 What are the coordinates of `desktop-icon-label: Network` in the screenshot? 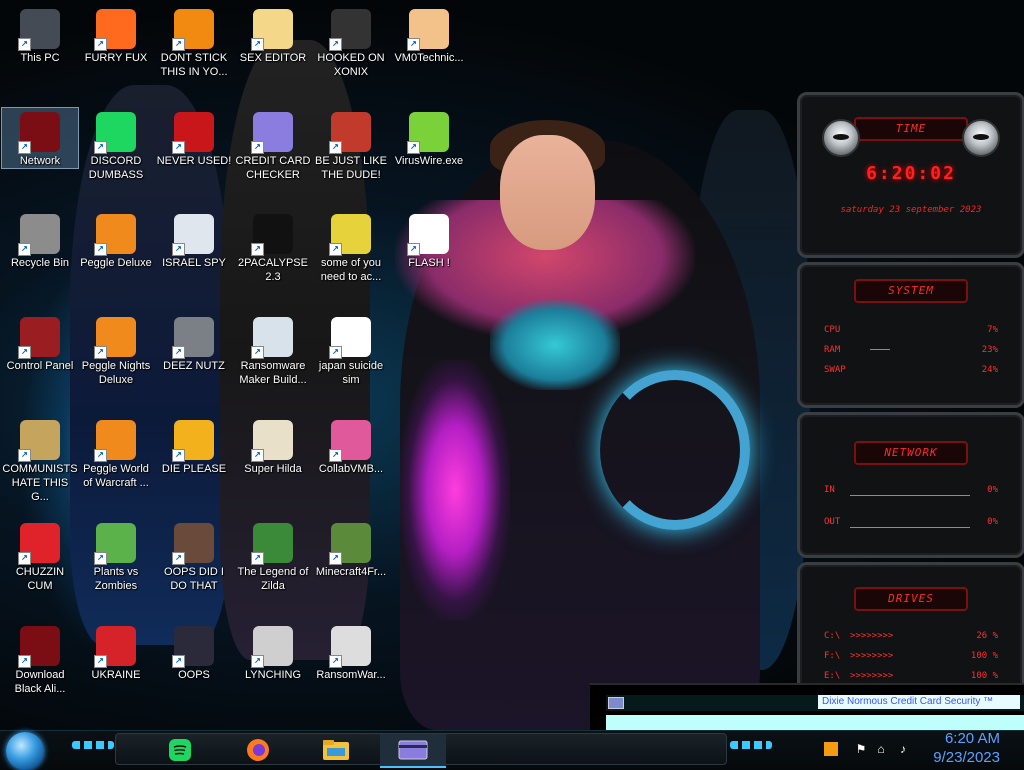 It's located at (40, 161).